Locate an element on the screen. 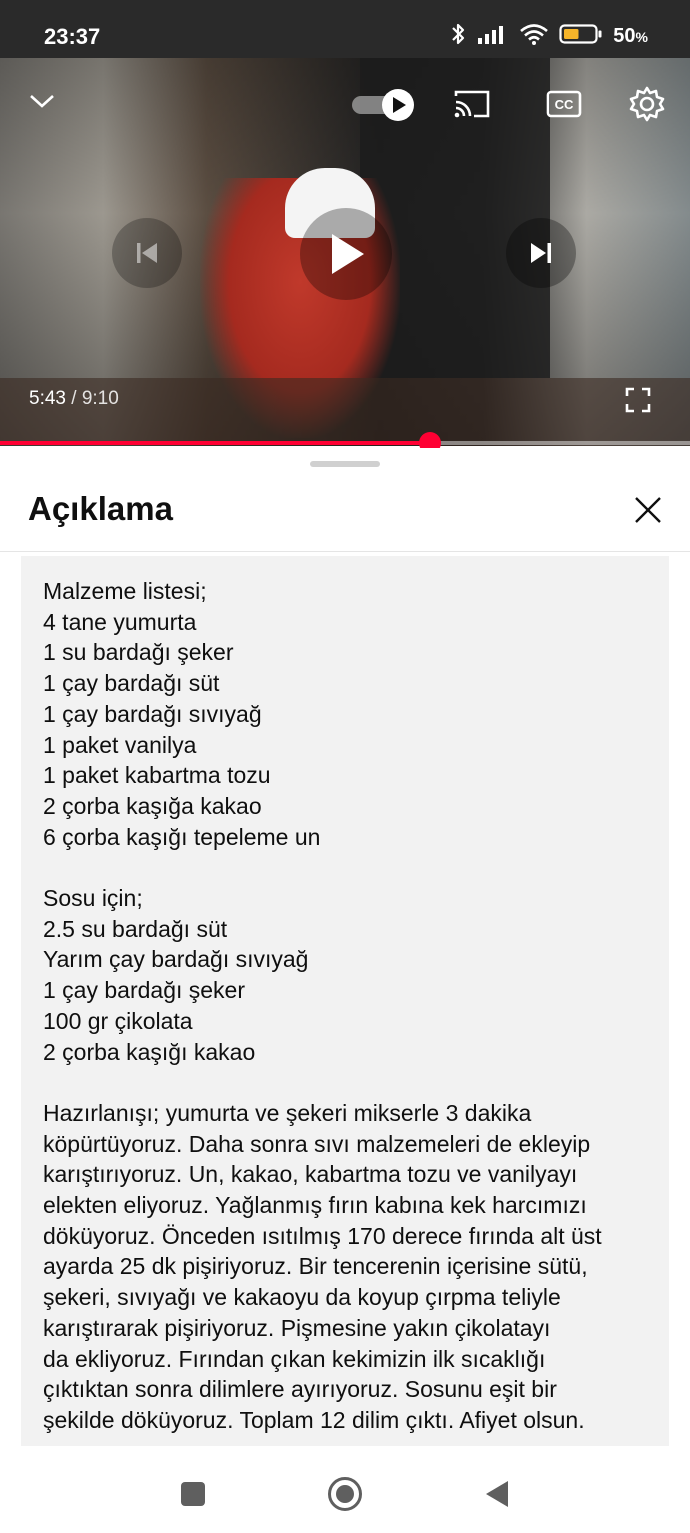 The image size is (690, 1533). ingredient-line: 1 su bardağı şeker is located at coordinates (138, 652).